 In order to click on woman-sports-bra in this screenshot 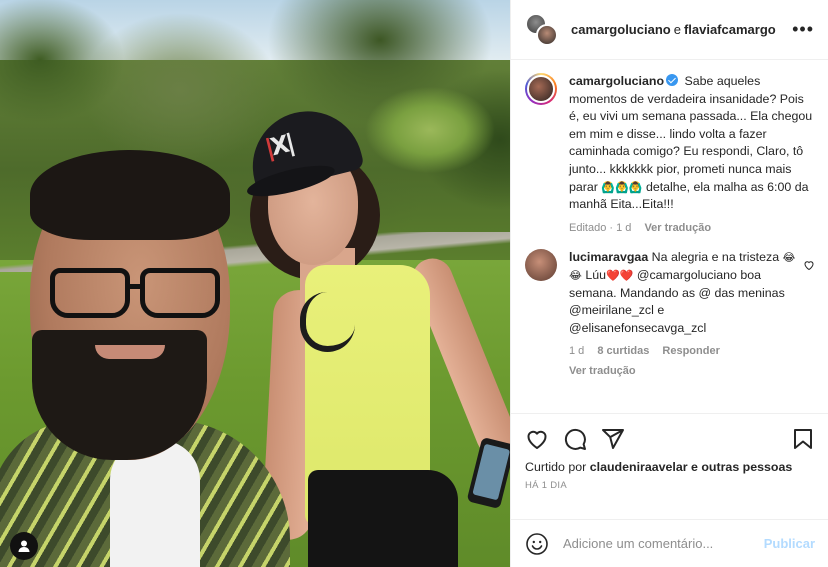, I will do `click(327, 322)`.